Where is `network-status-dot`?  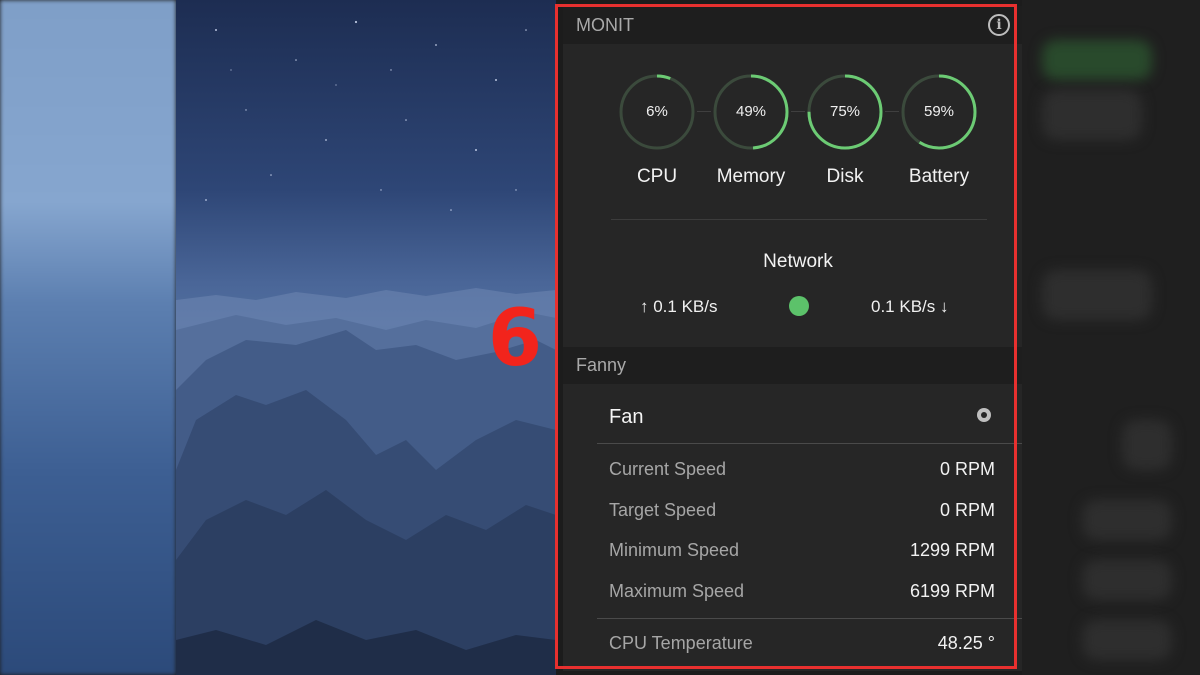
network-status-dot is located at coordinates (799, 306).